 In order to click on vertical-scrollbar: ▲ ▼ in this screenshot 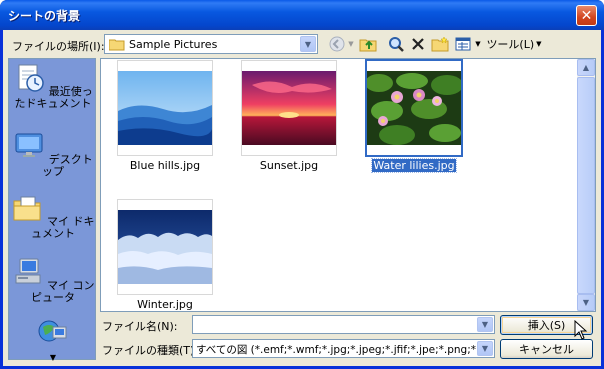, I will do `click(586, 185)`.